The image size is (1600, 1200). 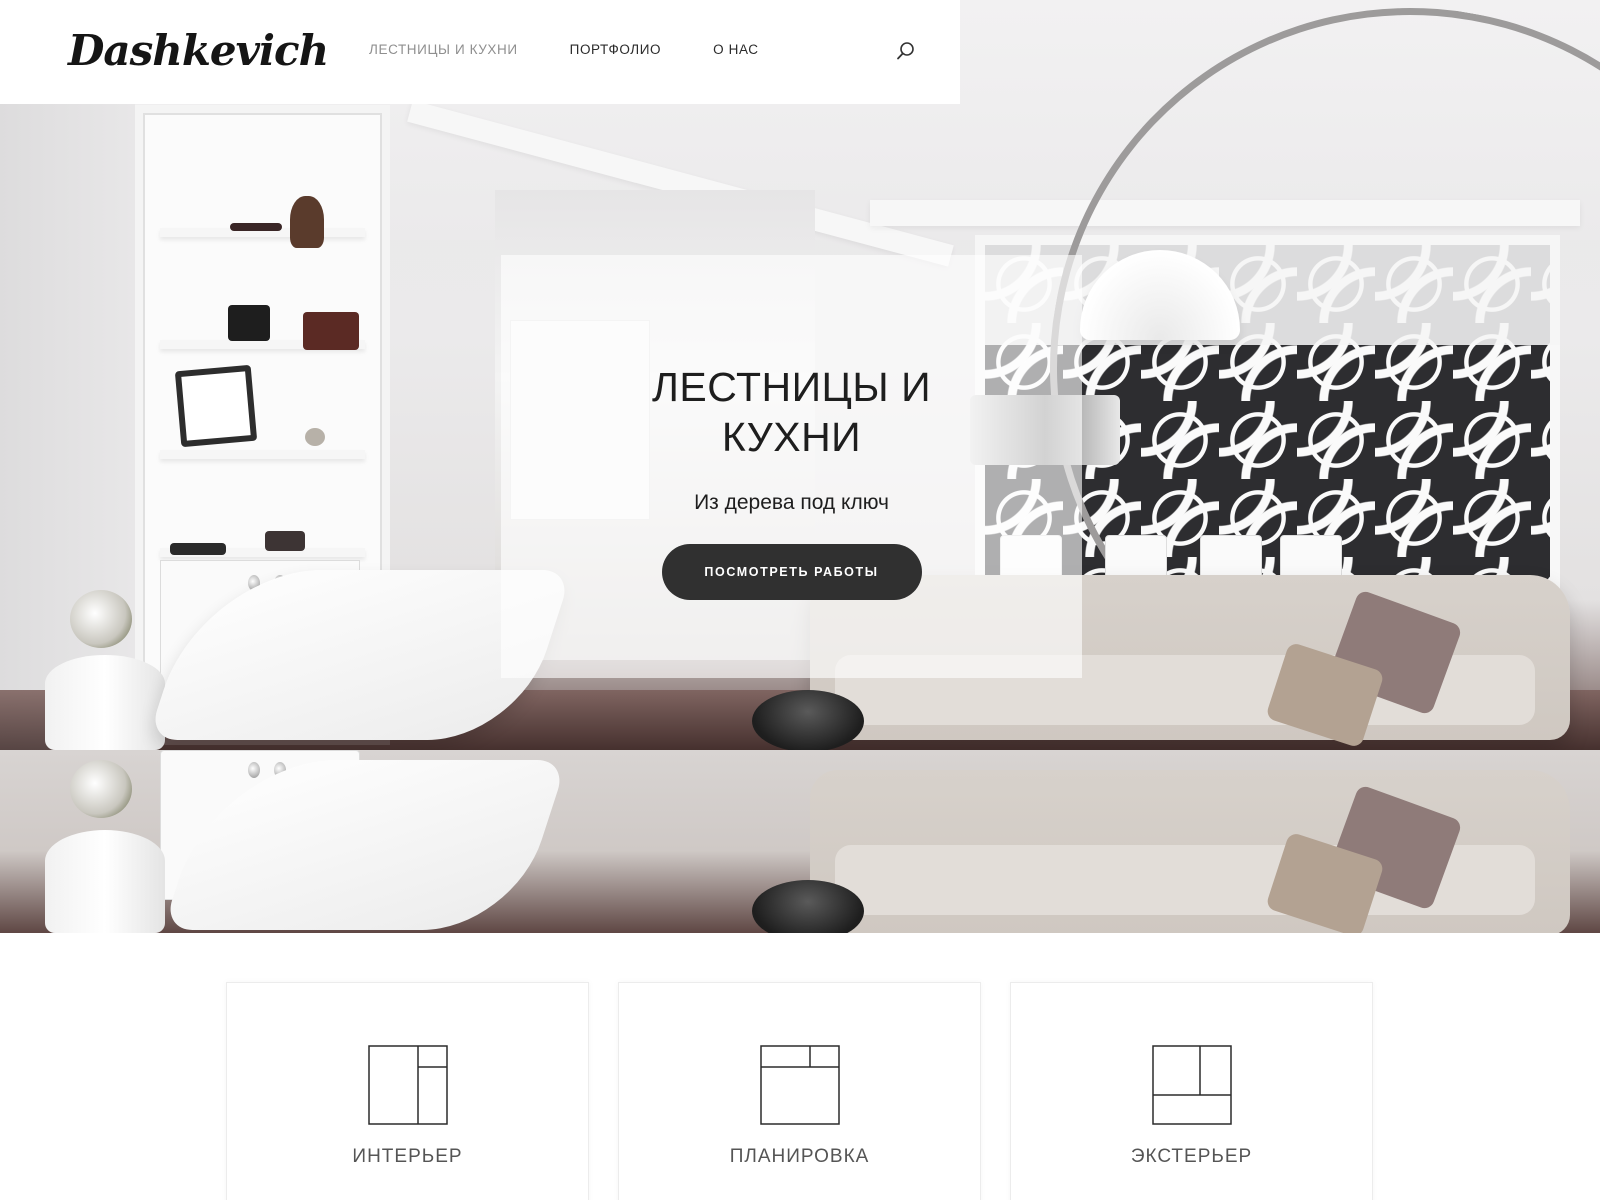 I want to click on feature-card-exterior: Экстерьер, so click(x=1191, y=1091).